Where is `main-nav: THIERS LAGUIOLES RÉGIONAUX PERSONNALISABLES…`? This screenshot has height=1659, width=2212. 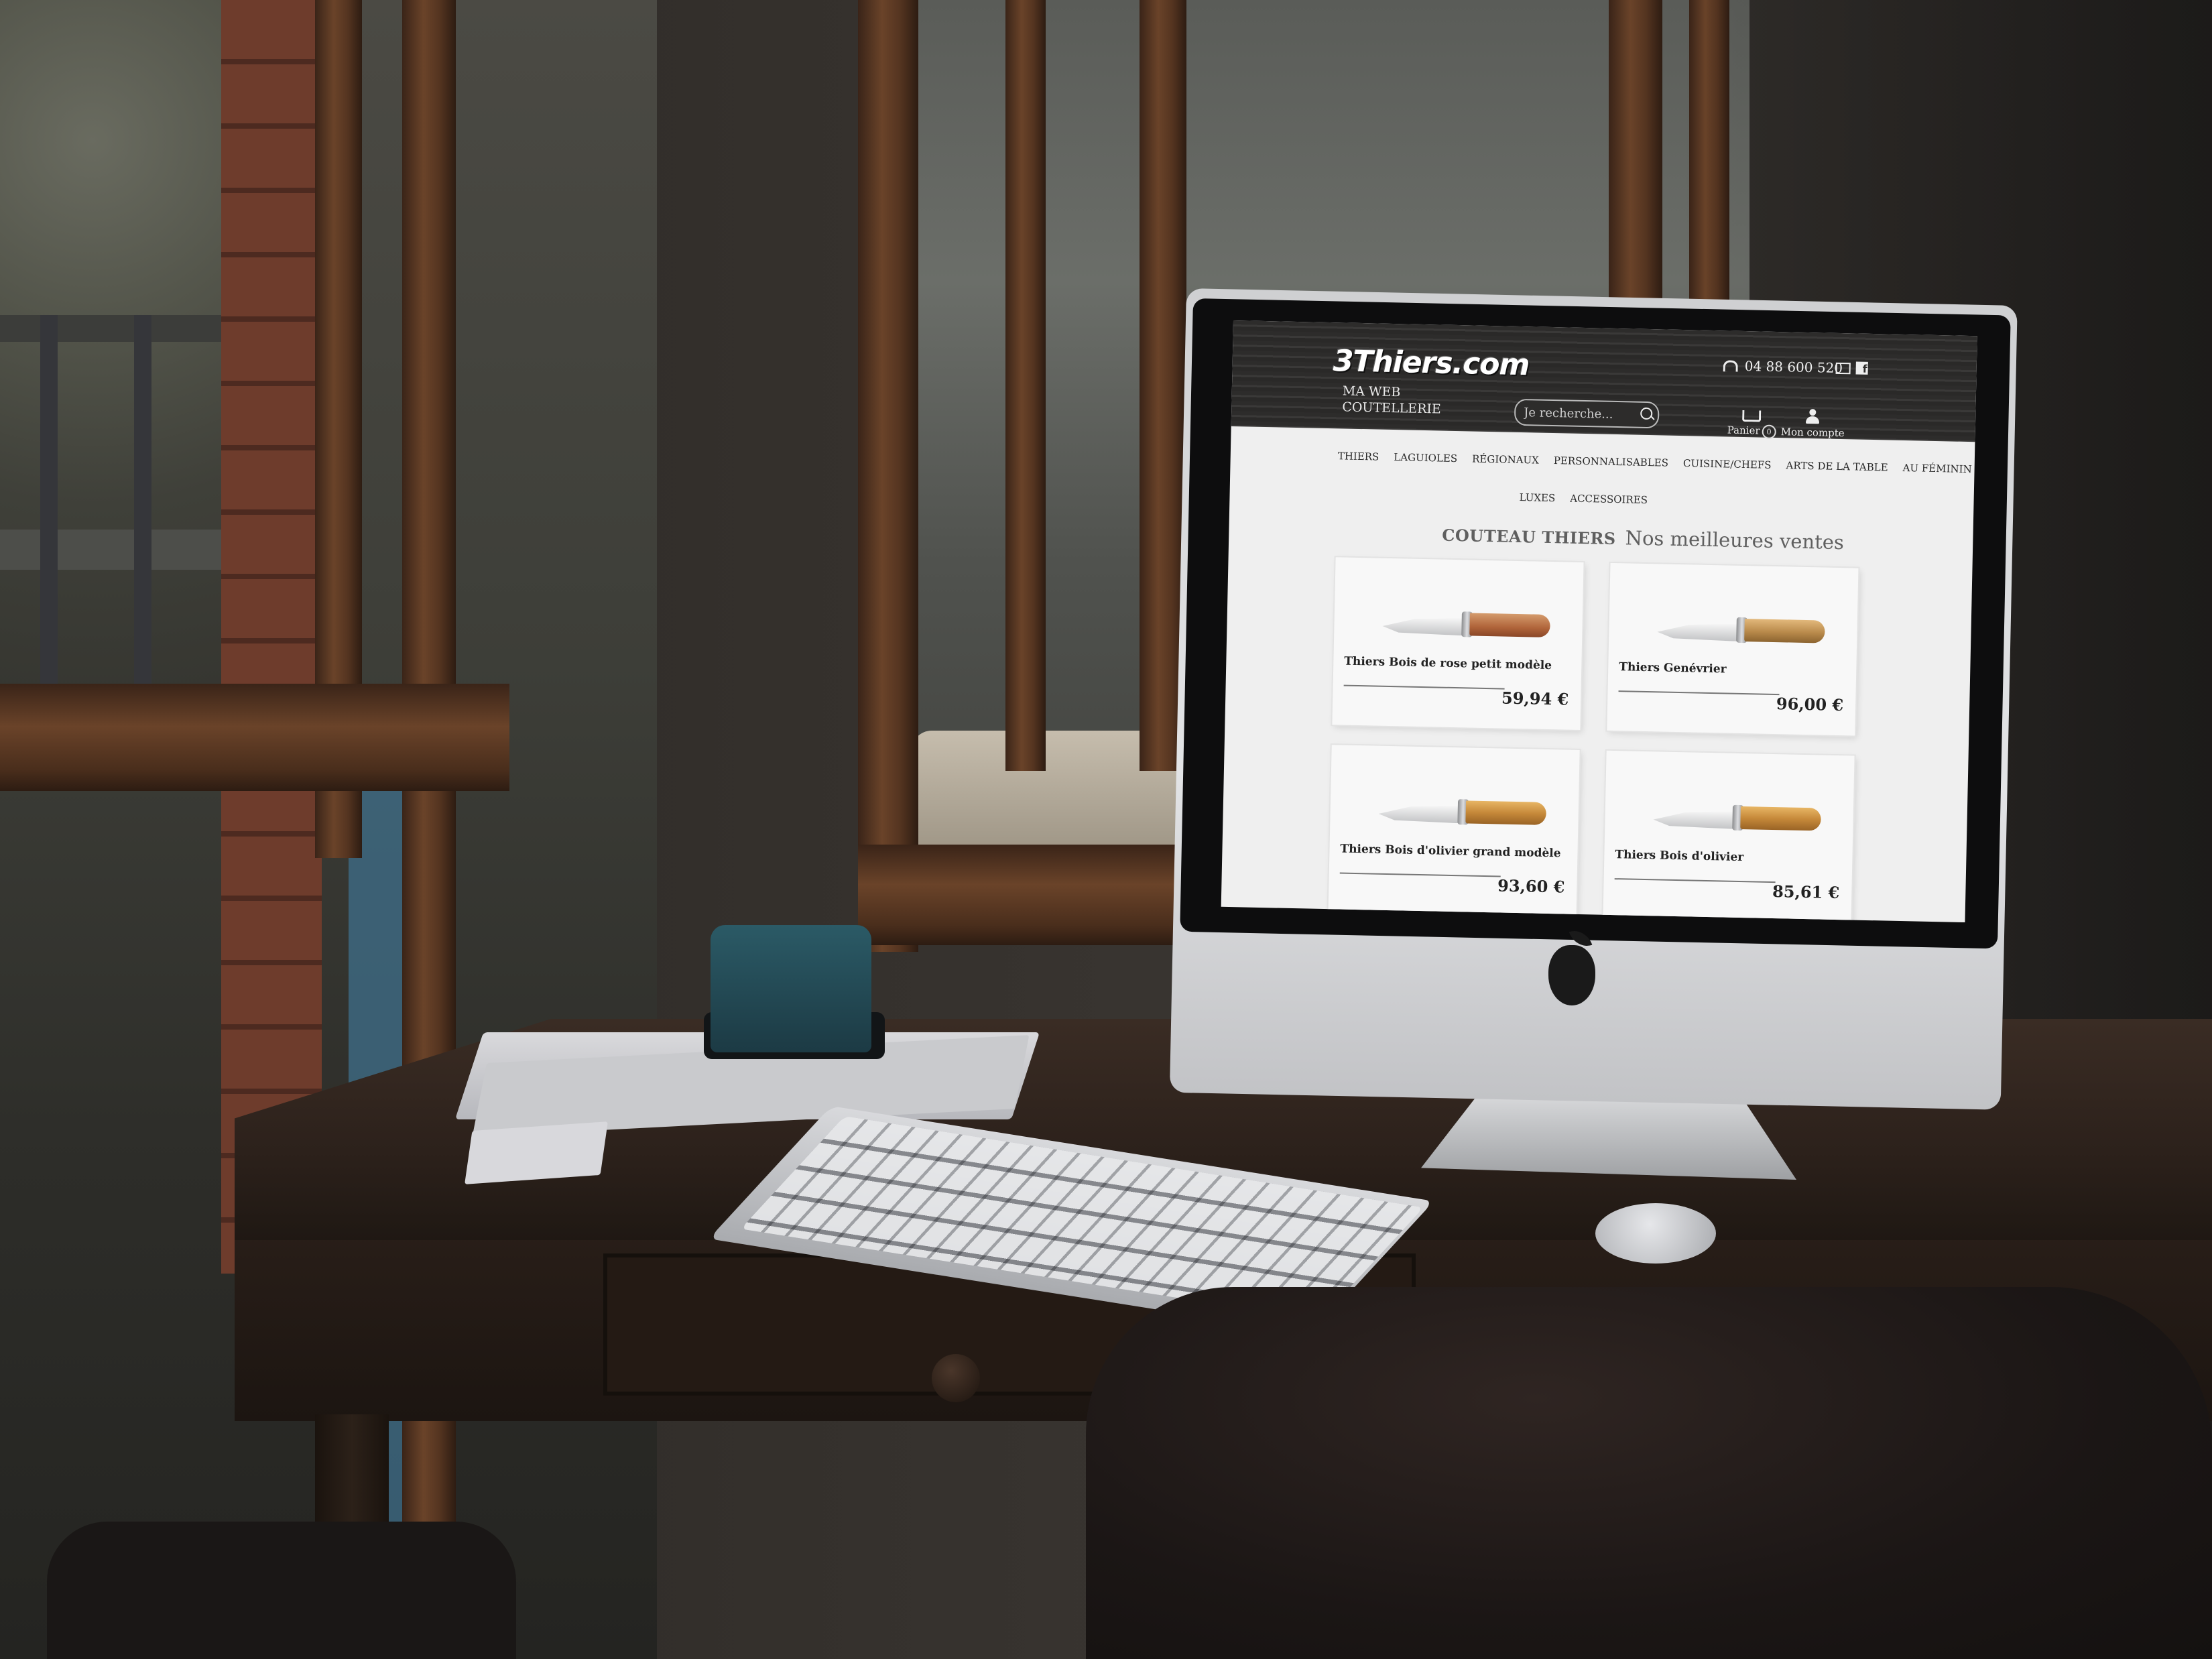
main-nav: THIERS LAGUIOLES RÉGIONAUX PERSONNALISABLES… is located at coordinates (1654, 480).